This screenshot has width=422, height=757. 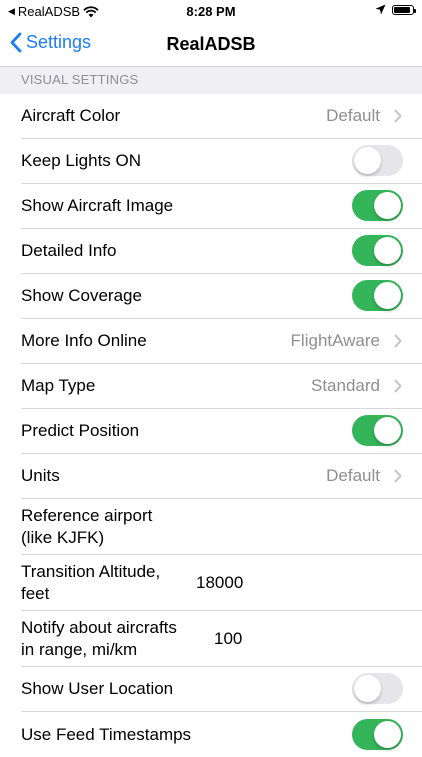 I want to click on row-label: Aircraft Color, so click(x=71, y=115).